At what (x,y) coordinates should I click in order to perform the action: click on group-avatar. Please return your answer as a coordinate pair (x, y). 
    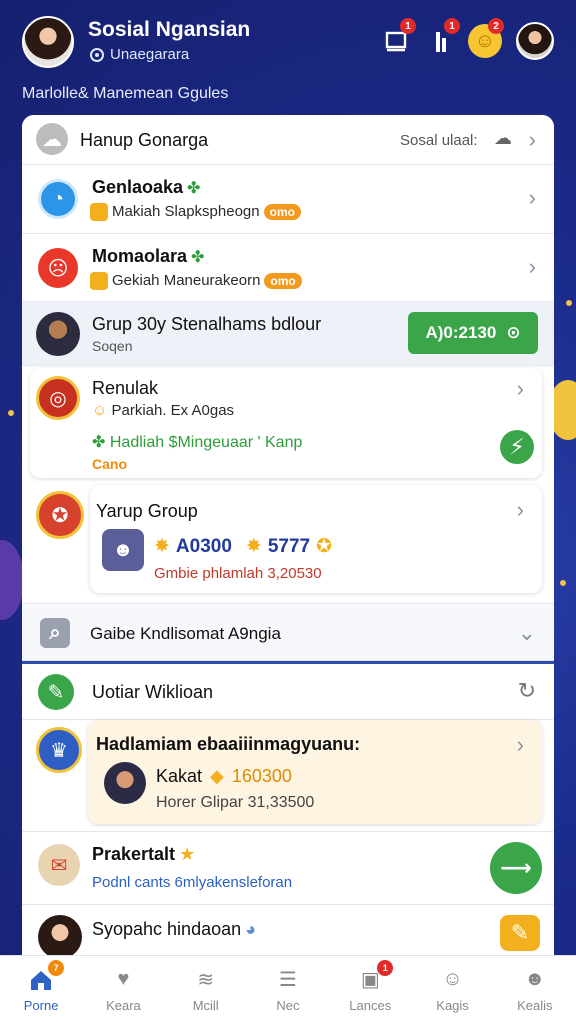
    Looking at the image, I should click on (58, 334).